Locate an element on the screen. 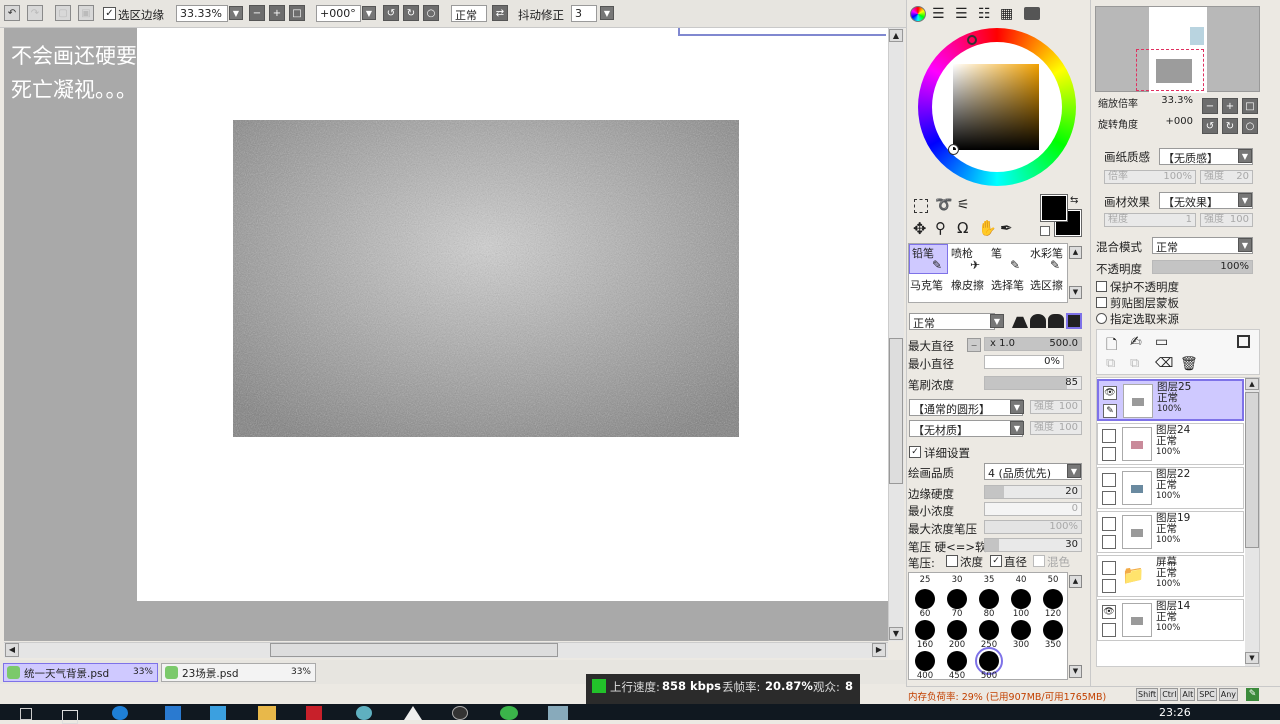 The width and height of the screenshot is (1280, 724). detail-settings-checkbox: ✓ is located at coordinates (915, 452).